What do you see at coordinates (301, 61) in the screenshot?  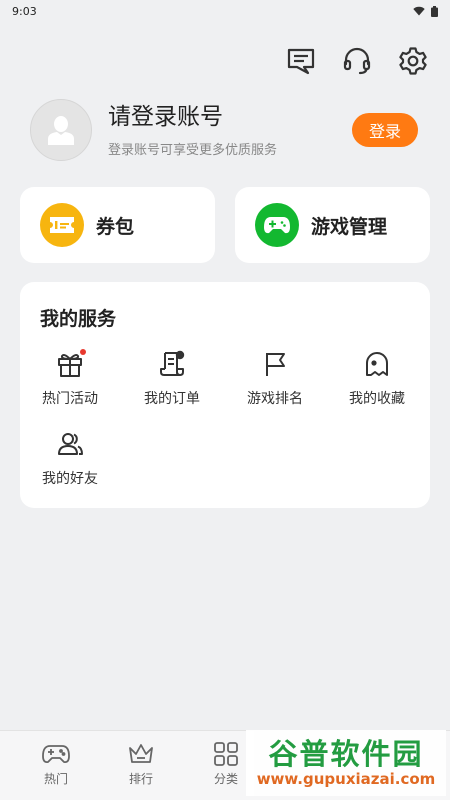 I see `message-icon` at bounding box center [301, 61].